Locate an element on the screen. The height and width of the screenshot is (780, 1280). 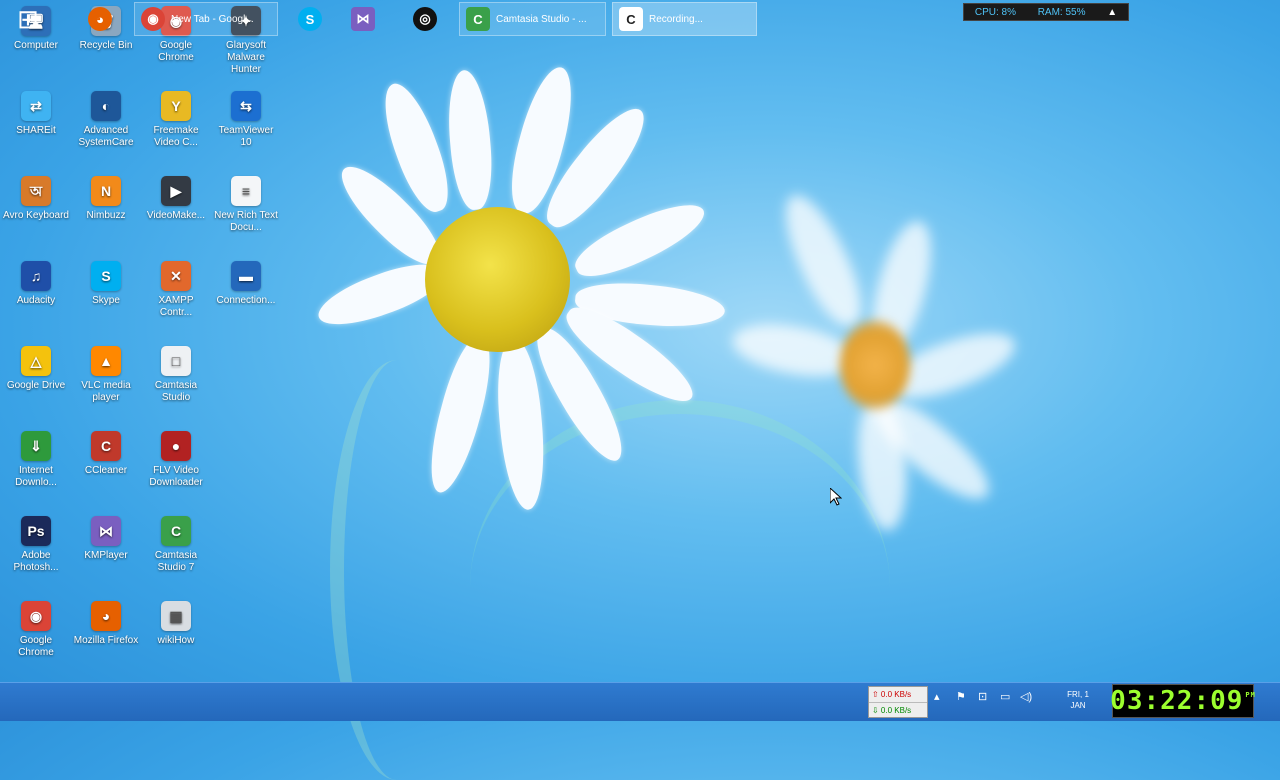
start-button: ⊞ is located at coordinates (28, 19).